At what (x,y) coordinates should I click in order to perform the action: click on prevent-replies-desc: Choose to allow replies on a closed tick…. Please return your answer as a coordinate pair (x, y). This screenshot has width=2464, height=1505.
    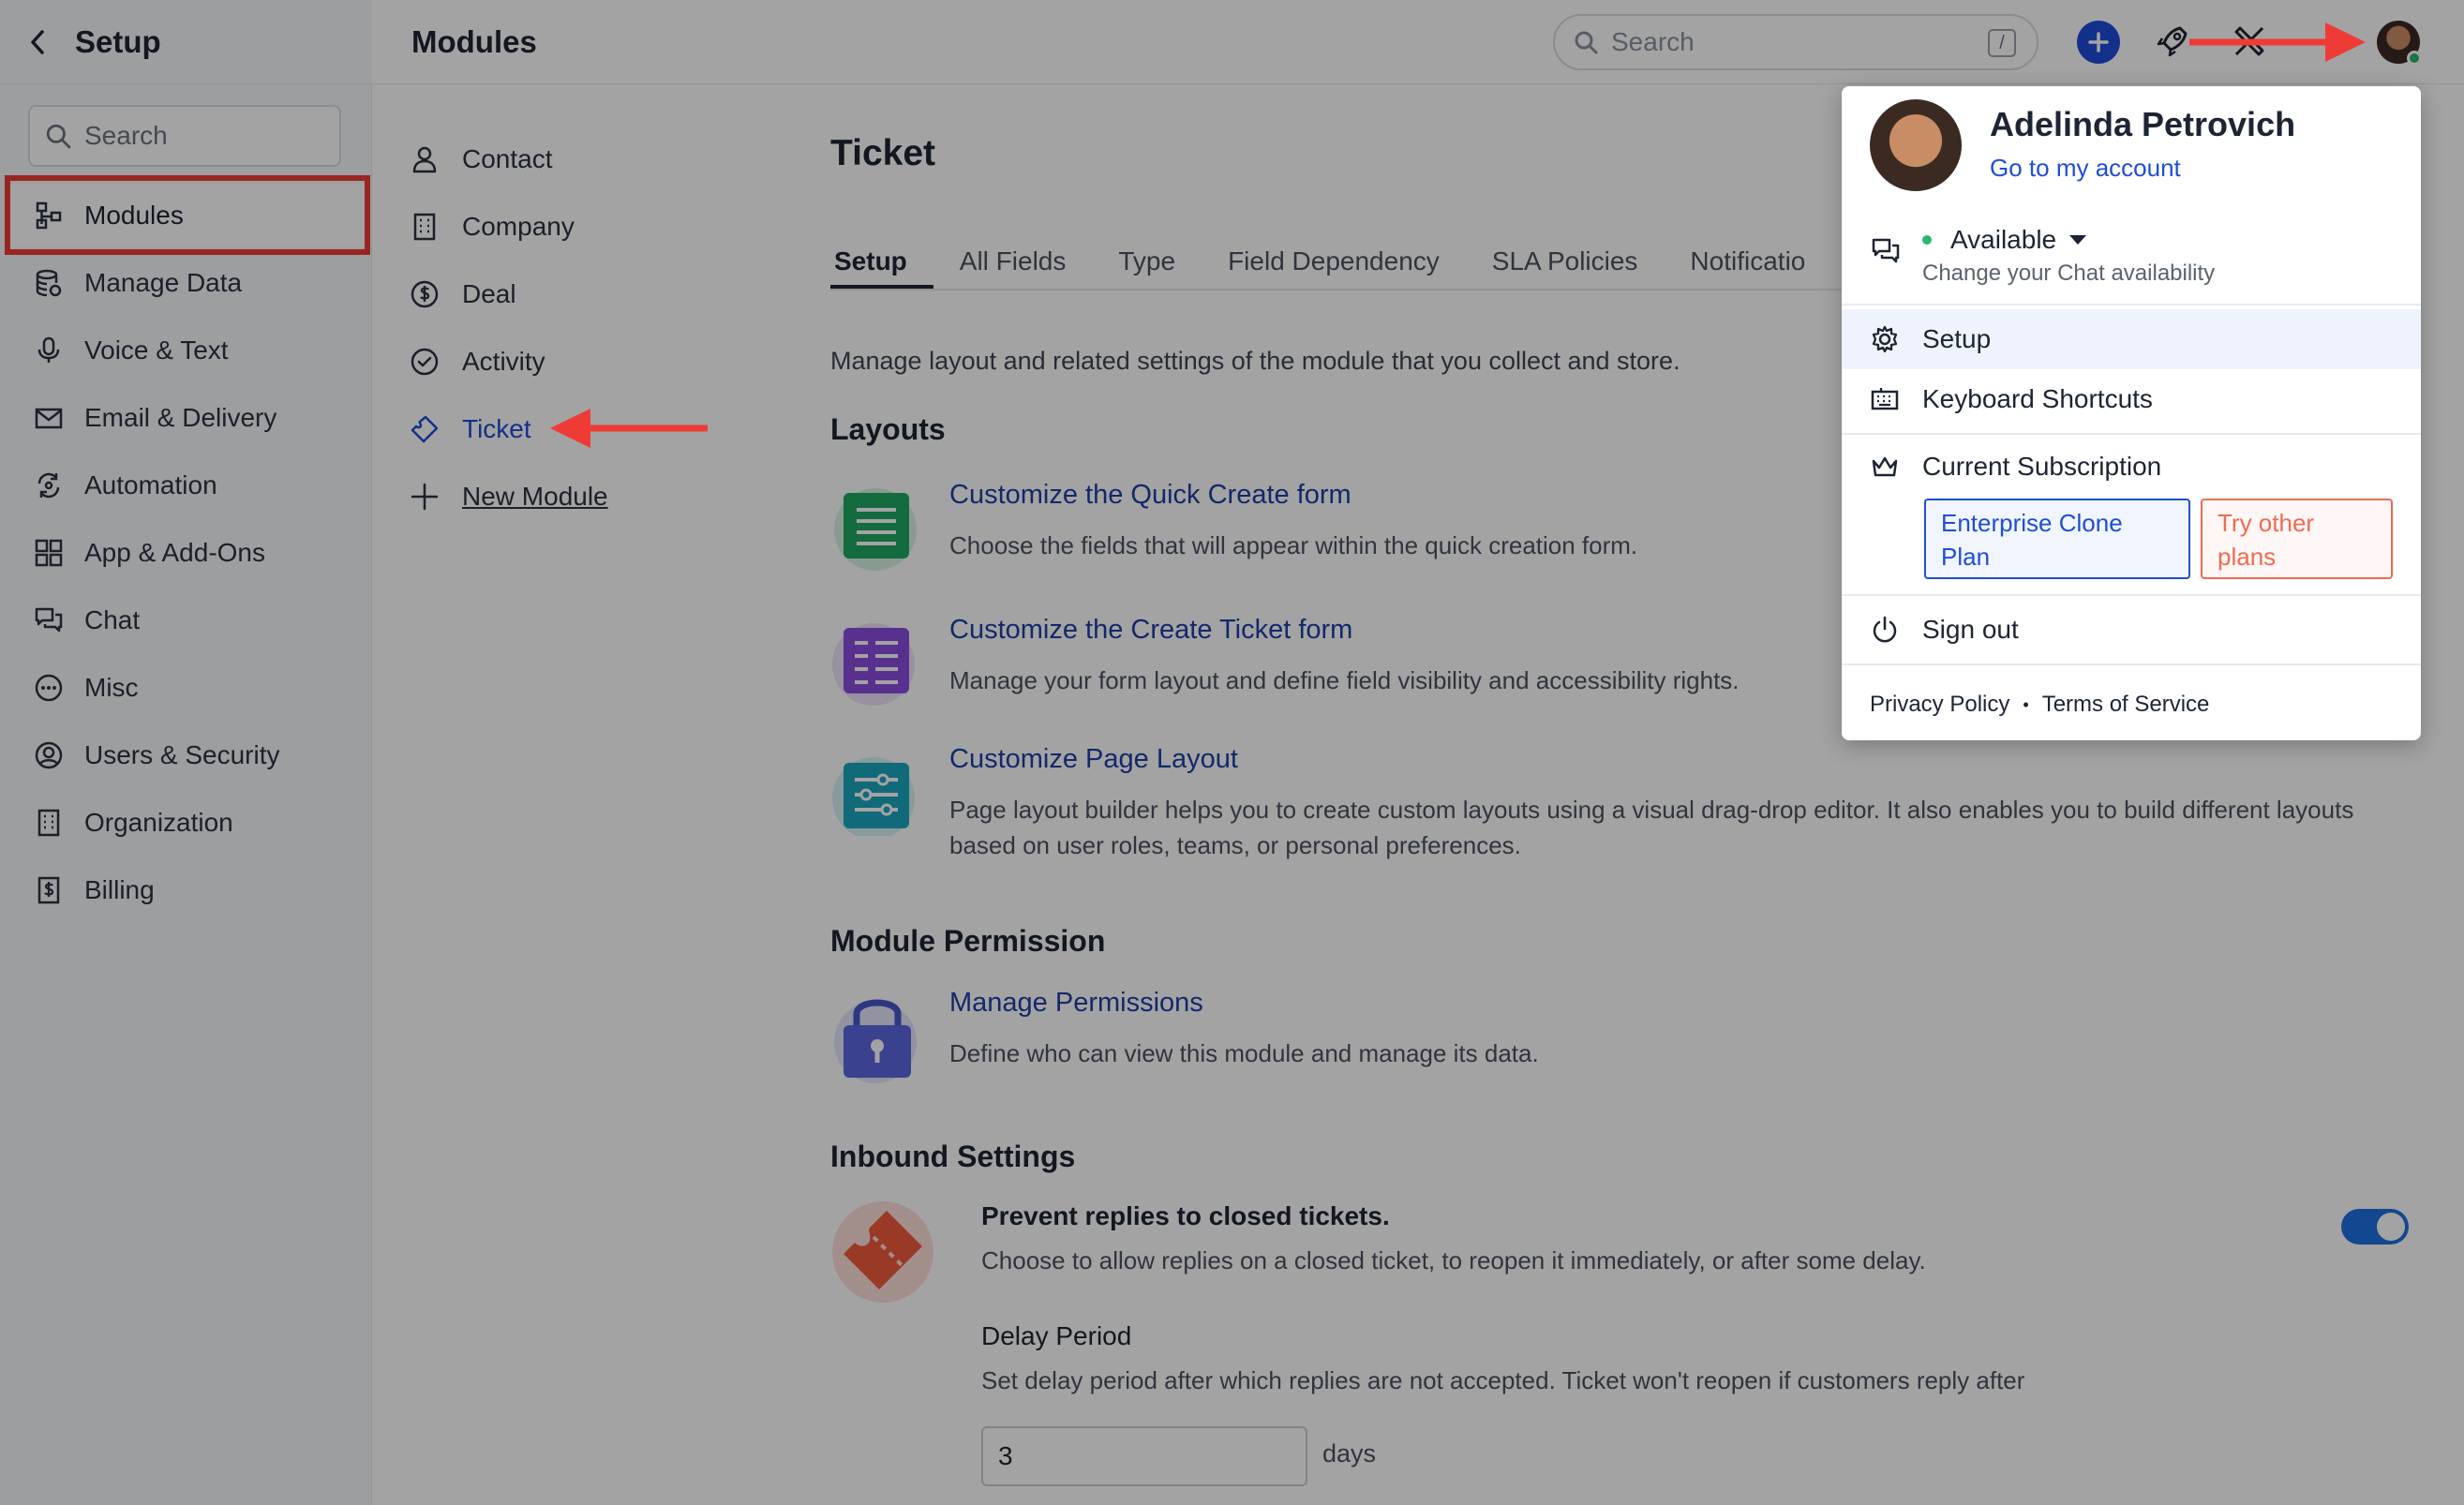
    Looking at the image, I should click on (1454, 1260).